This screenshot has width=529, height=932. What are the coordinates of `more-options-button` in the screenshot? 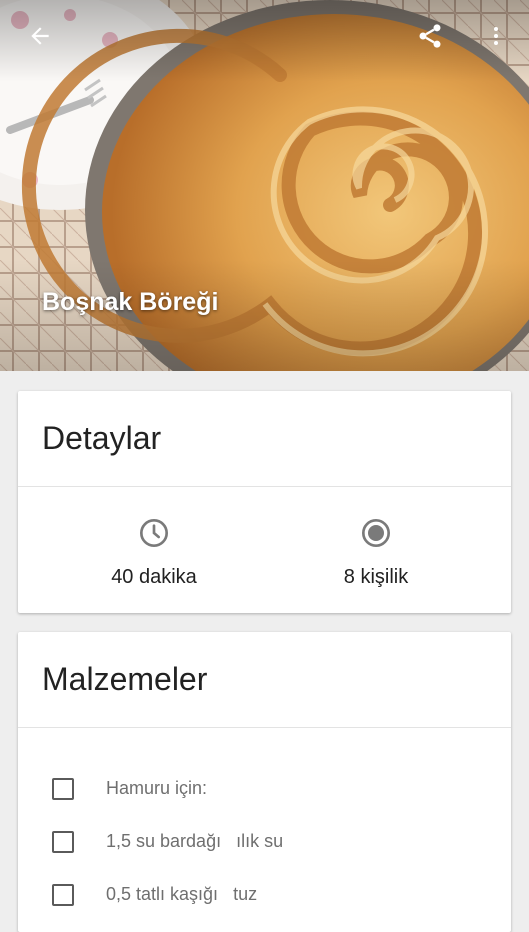 It's located at (496, 36).